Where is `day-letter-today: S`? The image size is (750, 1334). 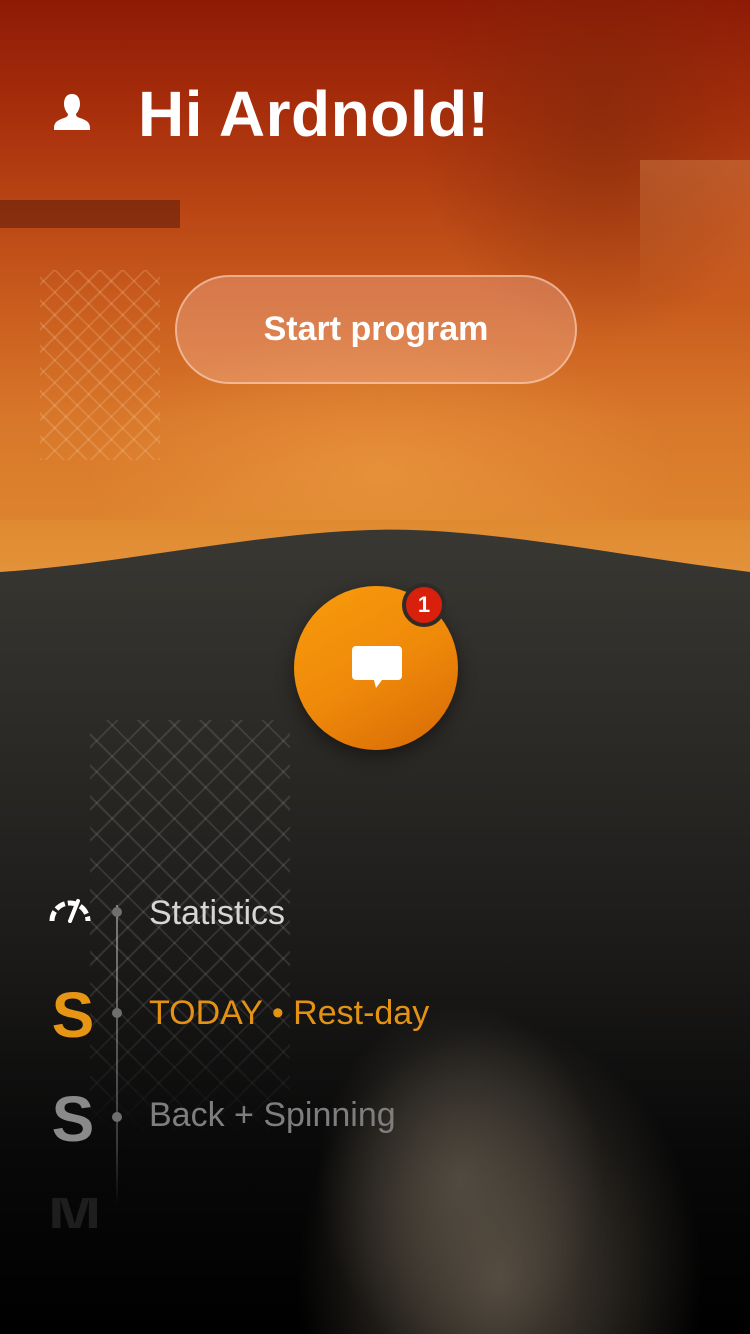
day-letter-today: S is located at coordinates (73, 1015).